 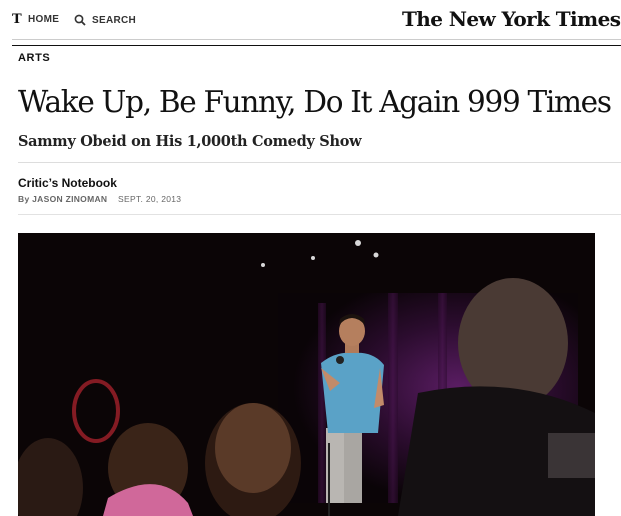 What do you see at coordinates (310, 20) in the screenshot?
I see `top-navigation: T HOME SEARCH The New York Times` at bounding box center [310, 20].